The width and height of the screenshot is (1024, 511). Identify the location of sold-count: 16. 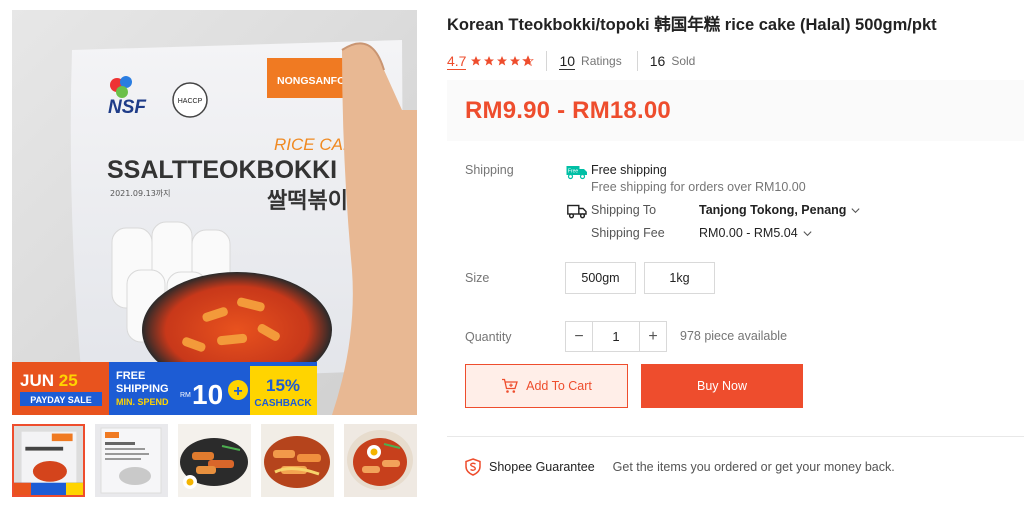
(657, 61).